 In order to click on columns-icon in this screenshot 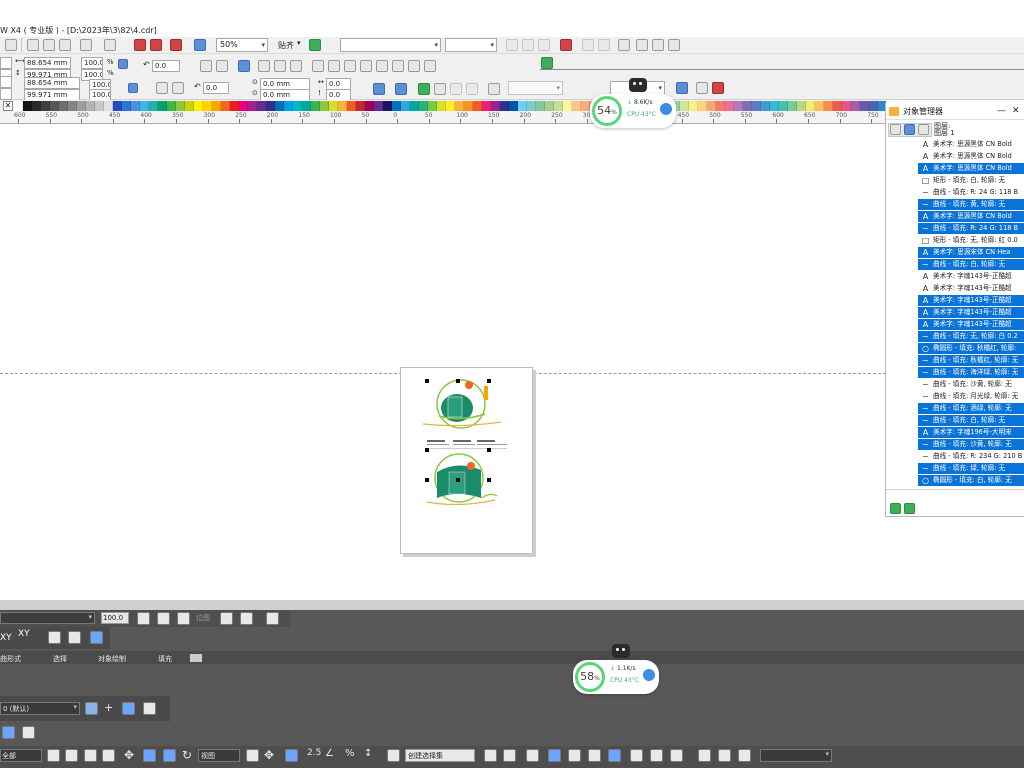, I will do `click(674, 45)`.